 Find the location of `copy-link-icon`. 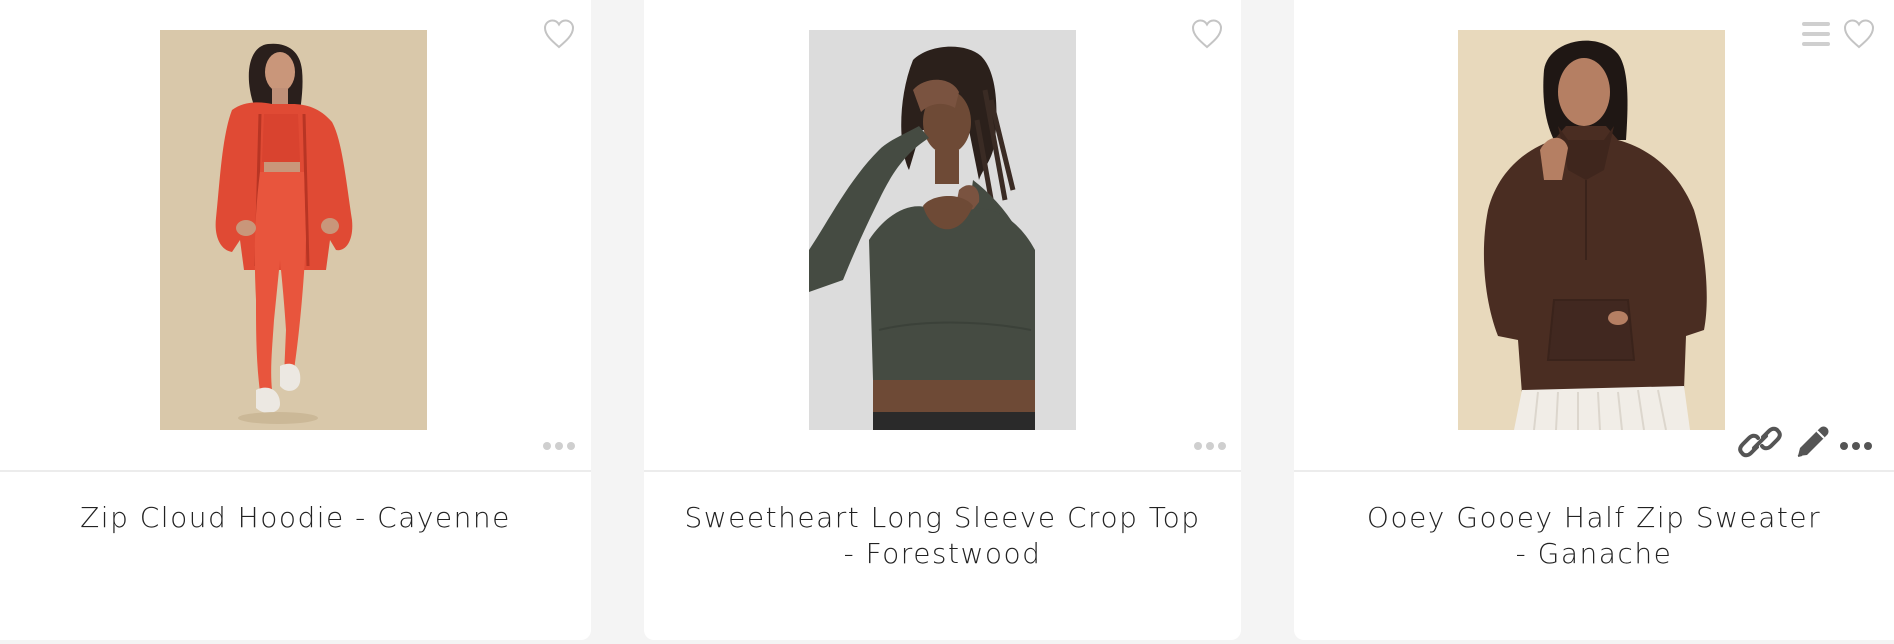

copy-link-icon is located at coordinates (1760, 442).